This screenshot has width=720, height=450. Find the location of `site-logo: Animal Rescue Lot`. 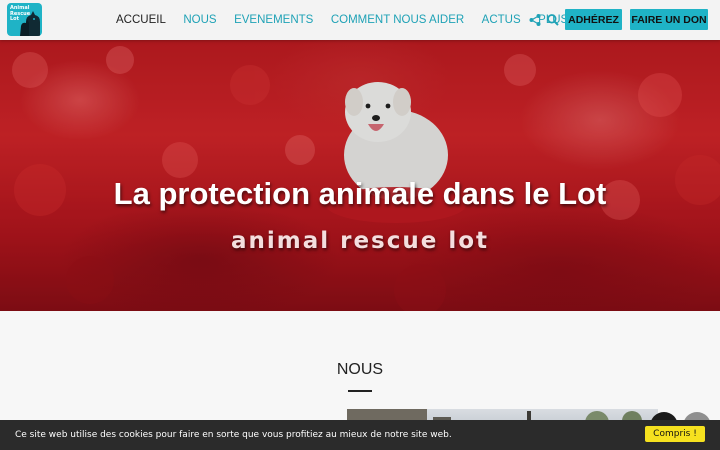

site-logo: Animal Rescue Lot is located at coordinates (24, 19).